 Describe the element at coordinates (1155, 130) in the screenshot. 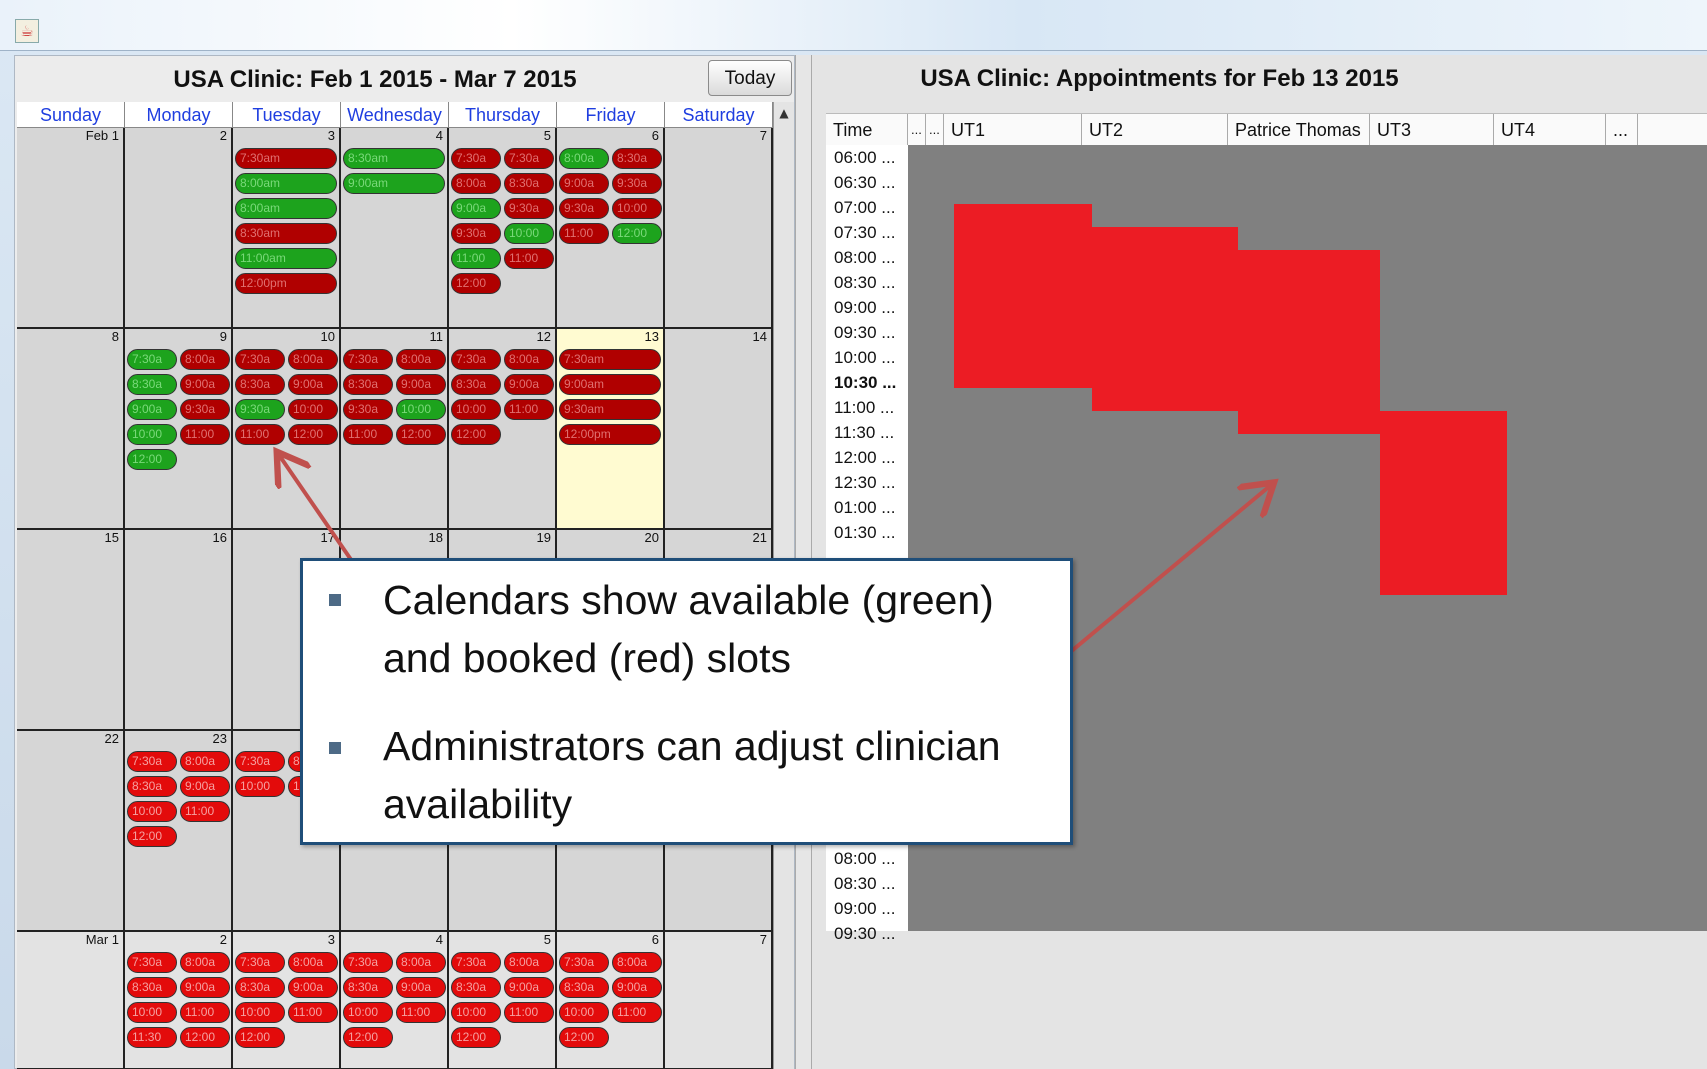

I see `column-header: UT2` at that location.